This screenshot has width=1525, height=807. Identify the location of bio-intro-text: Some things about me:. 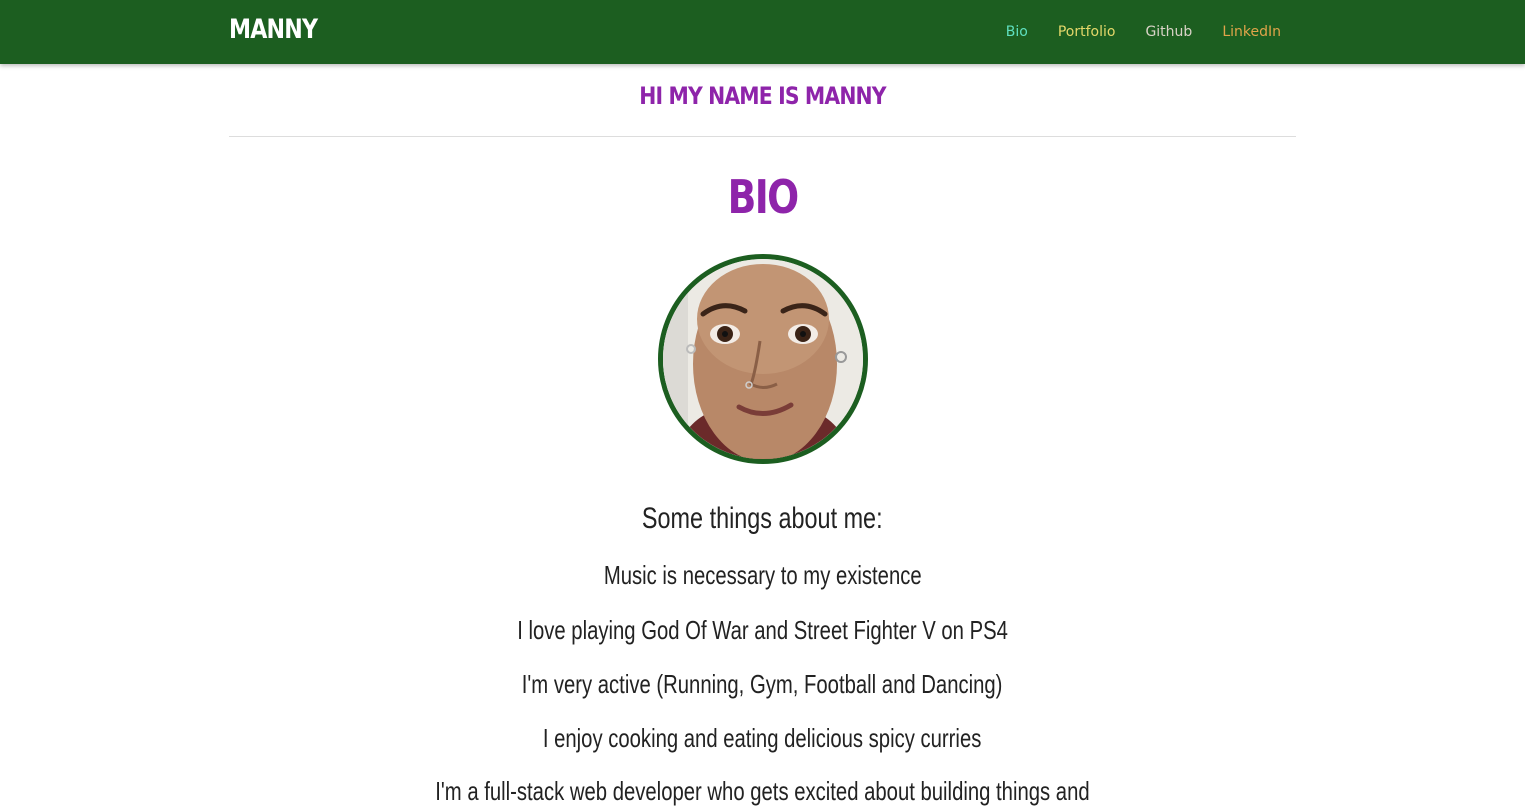
(762, 518).